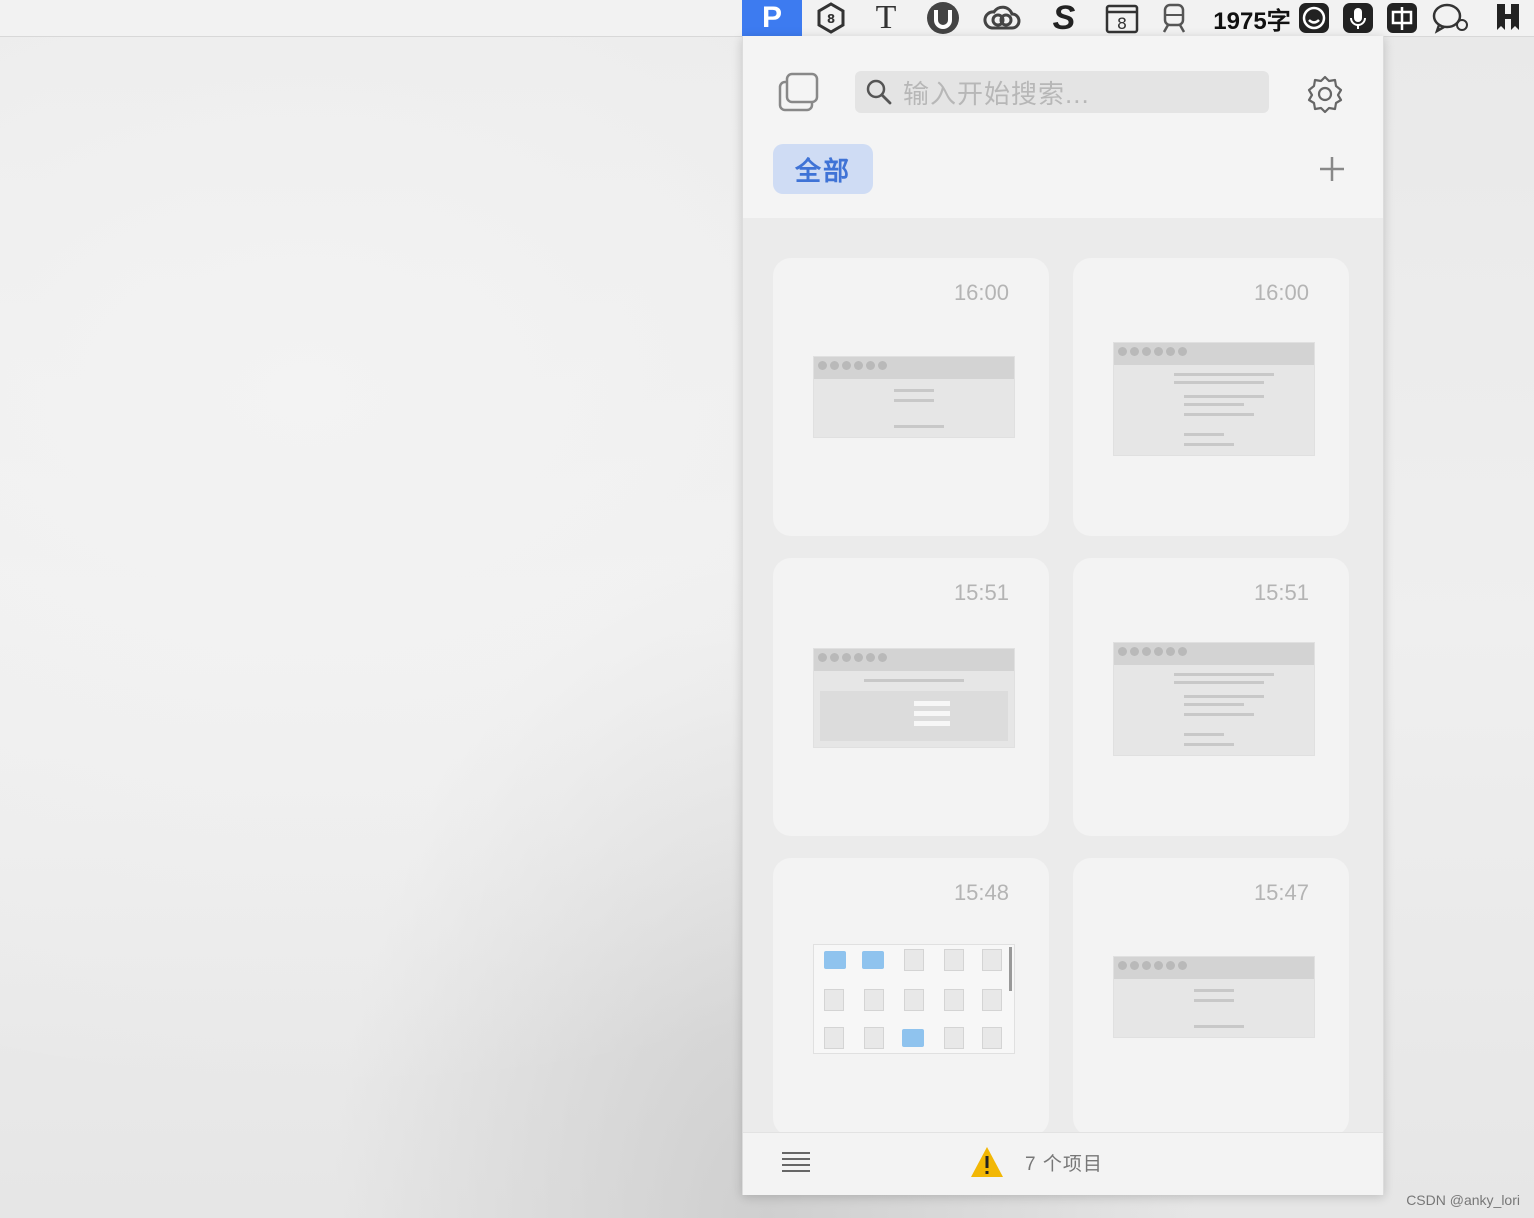  Describe the element at coordinates (1402, 18) in the screenshot. I see `chinese-input-icon` at that location.